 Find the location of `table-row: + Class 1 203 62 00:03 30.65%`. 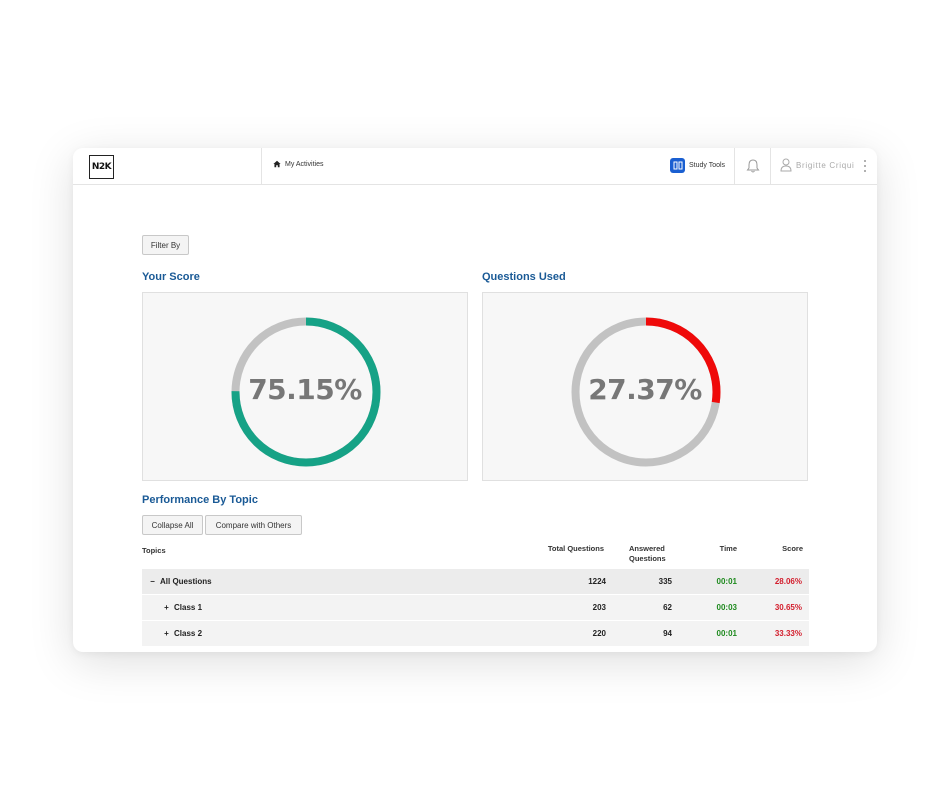

table-row: + Class 1 203 62 00:03 30.65% is located at coordinates (475, 607).